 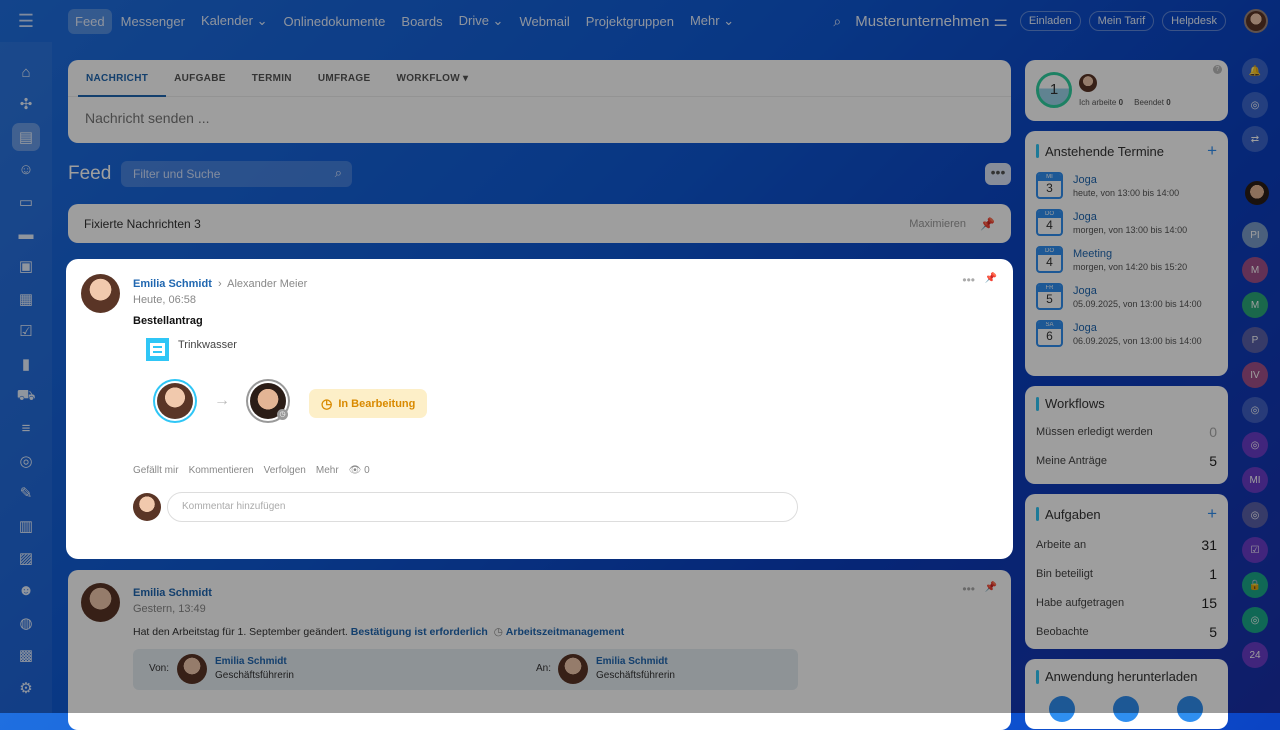 What do you see at coordinates (285, 470) in the screenshot?
I see `post-action-2: Verfolgen` at bounding box center [285, 470].